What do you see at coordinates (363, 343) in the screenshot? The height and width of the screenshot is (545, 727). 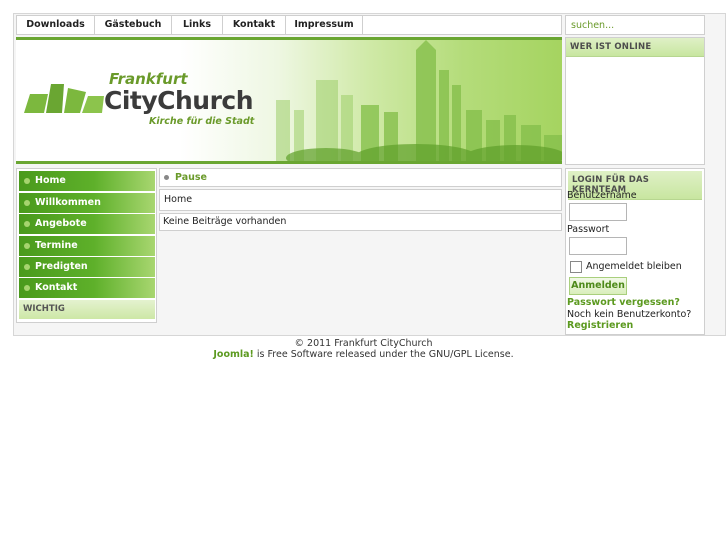 I see `footer-copyright: © 2011 Frankfurt CityChurch` at bounding box center [363, 343].